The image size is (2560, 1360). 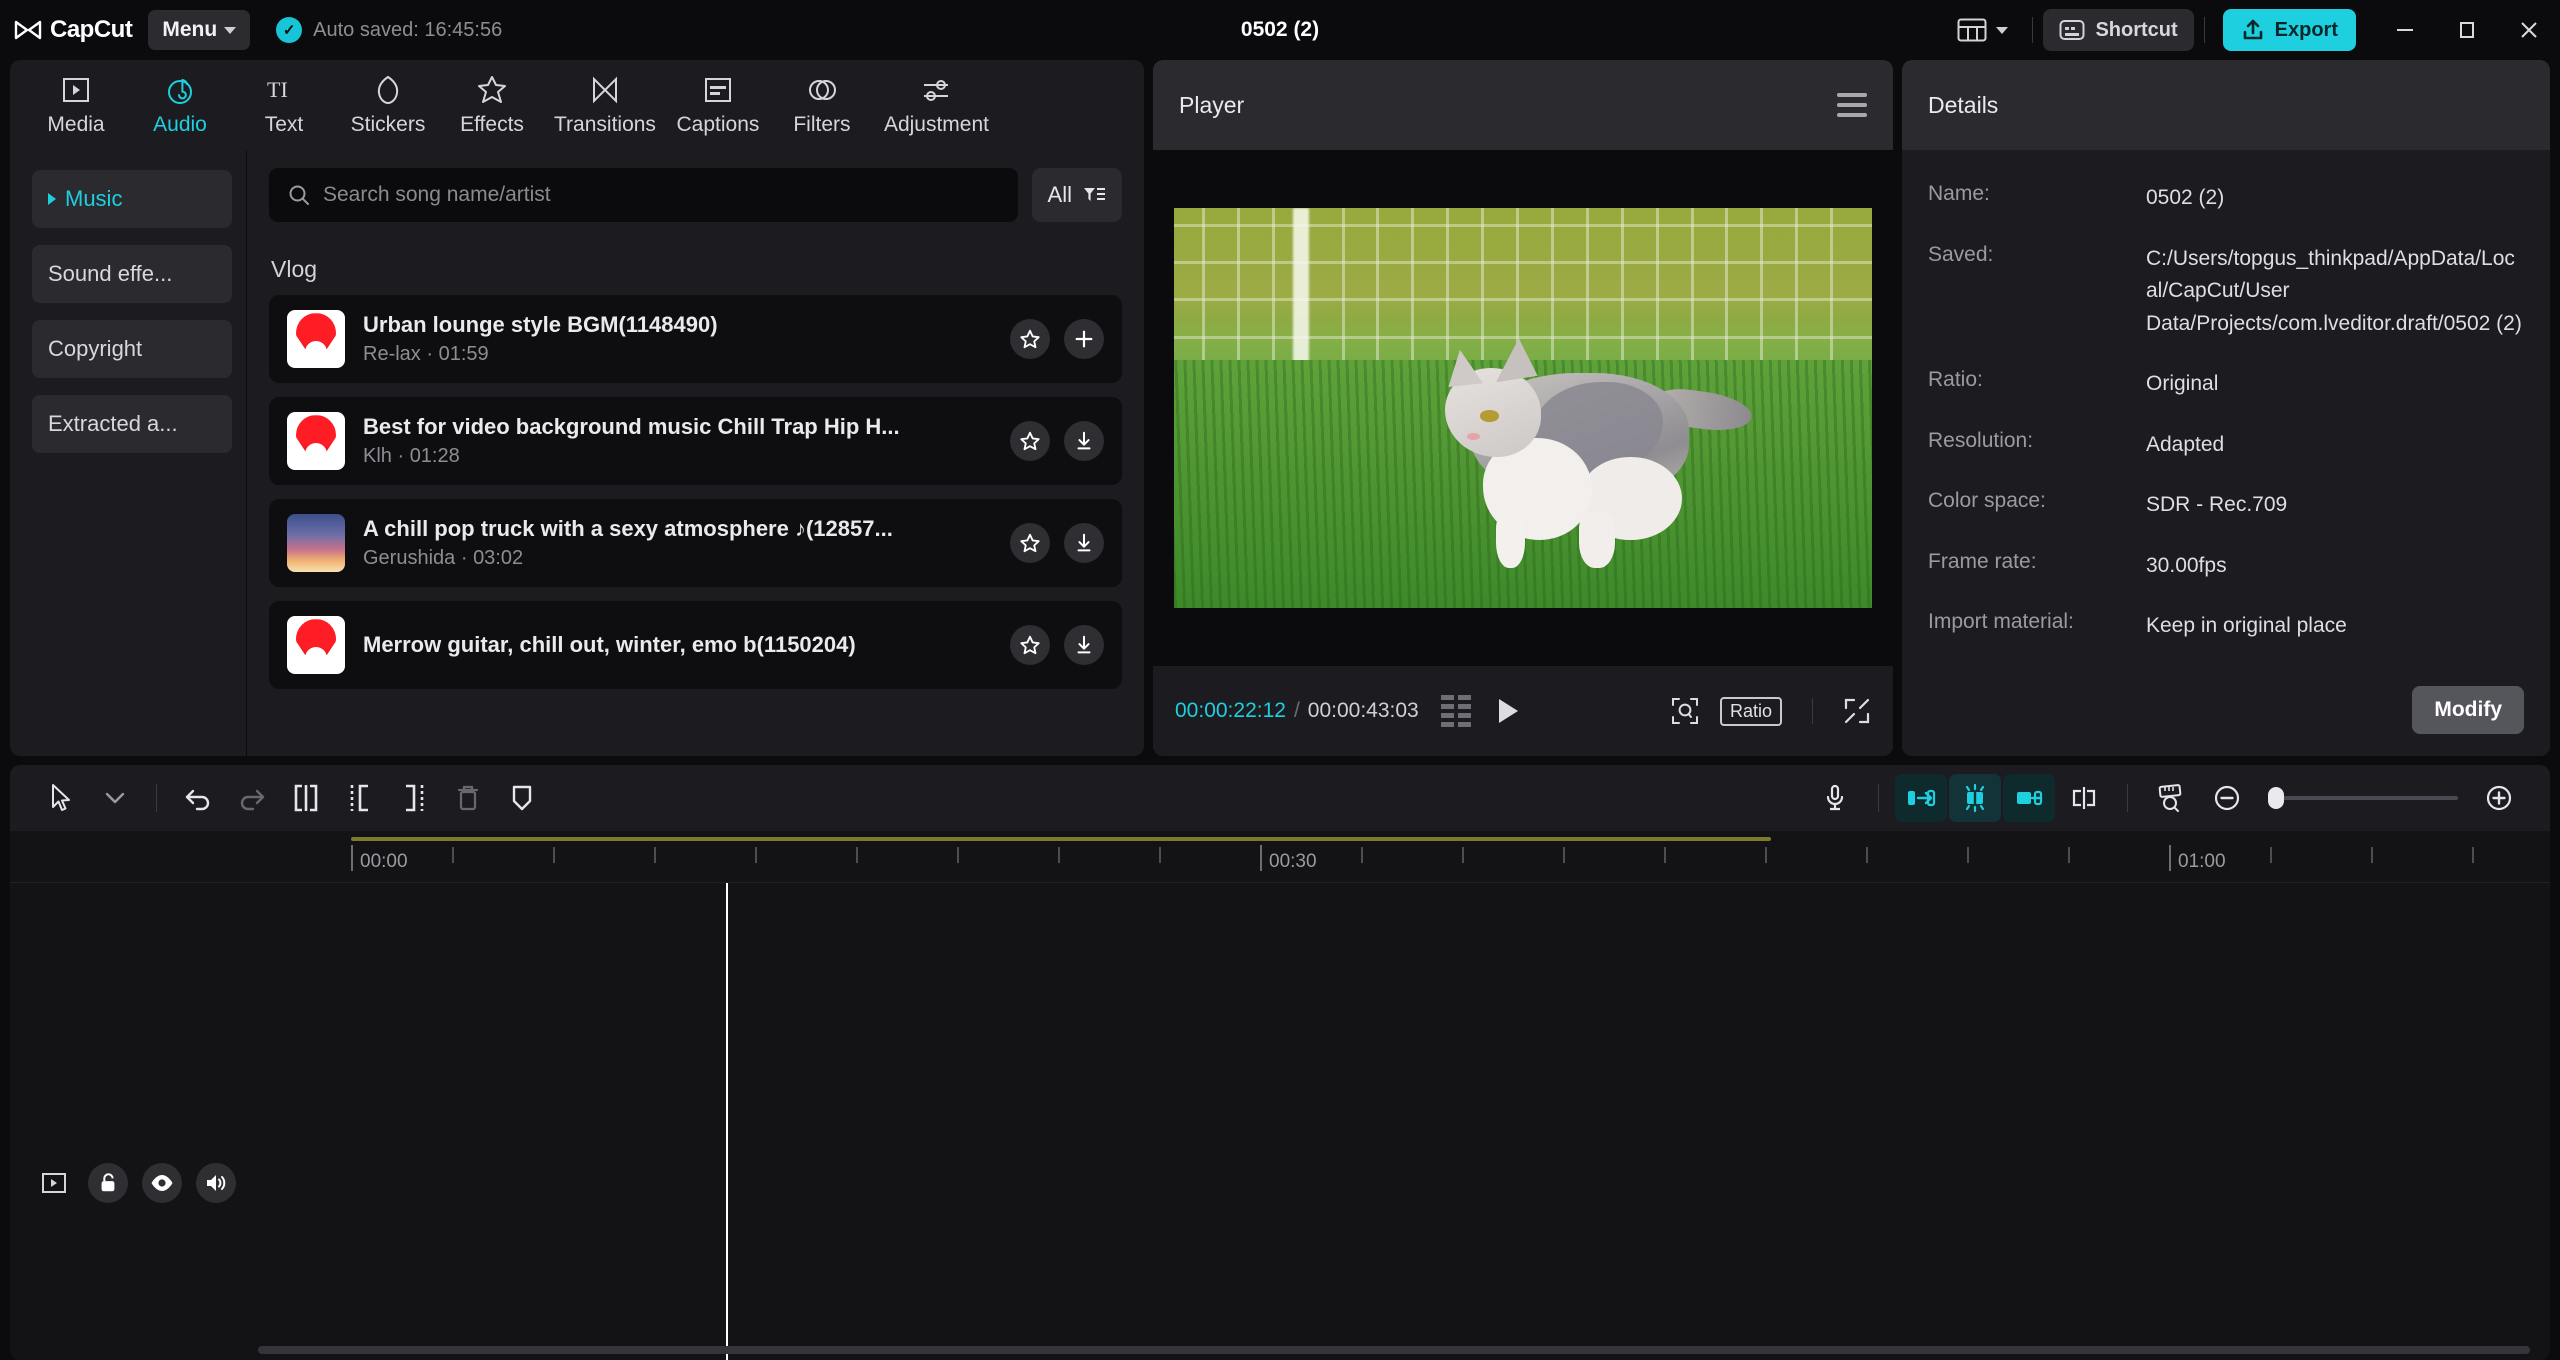 What do you see at coordinates (360, 798) in the screenshot?
I see `trim-left-icon` at bounding box center [360, 798].